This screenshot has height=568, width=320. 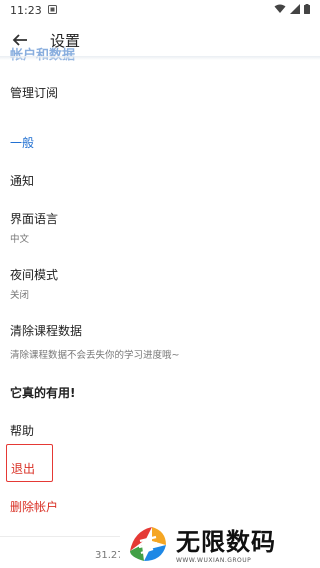 I want to click on clear-data-item: 清除课程数据, so click(x=46, y=330).